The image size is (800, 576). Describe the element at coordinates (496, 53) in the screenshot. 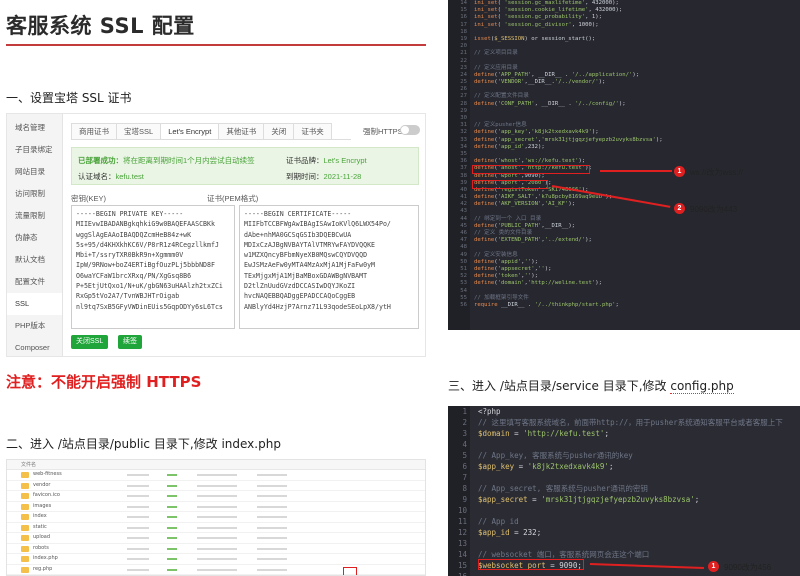

I see `code-line: // 定义项目目录` at that location.